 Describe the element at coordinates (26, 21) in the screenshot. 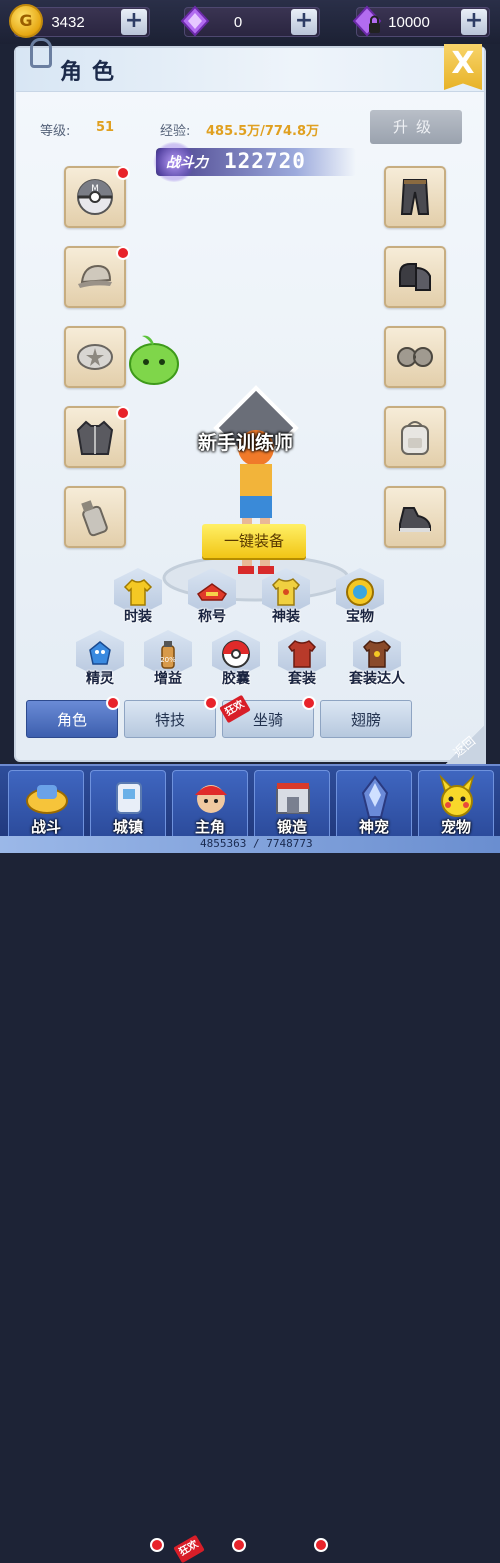

I see `gold-coin-icon: G` at that location.